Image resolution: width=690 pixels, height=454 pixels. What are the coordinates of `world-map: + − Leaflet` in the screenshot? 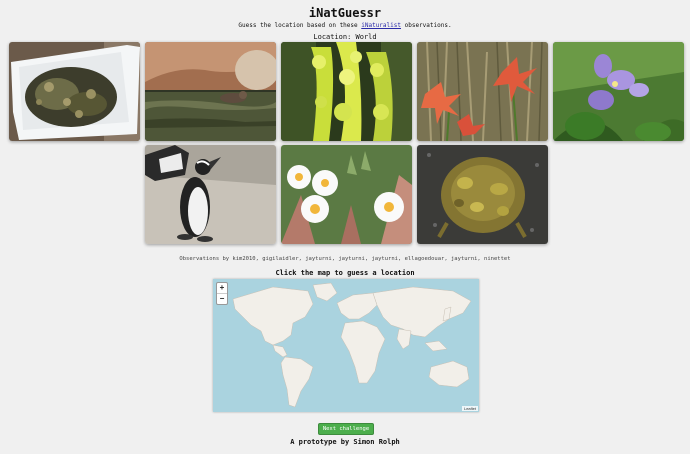 It's located at (346, 345).